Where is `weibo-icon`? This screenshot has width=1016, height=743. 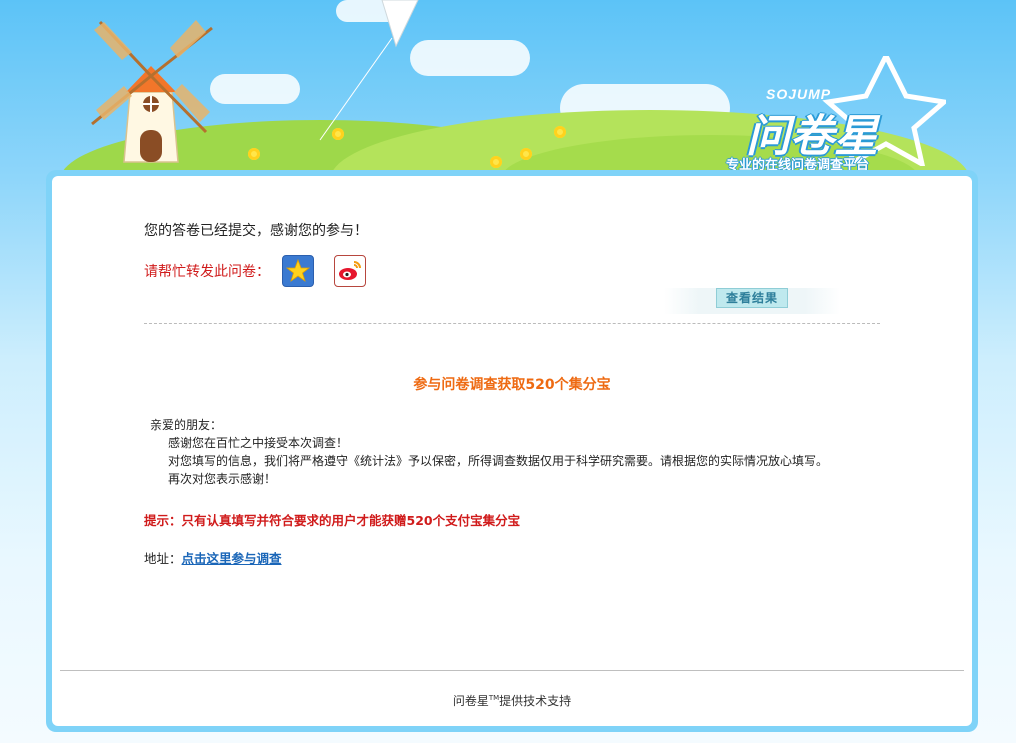 weibo-icon is located at coordinates (350, 270).